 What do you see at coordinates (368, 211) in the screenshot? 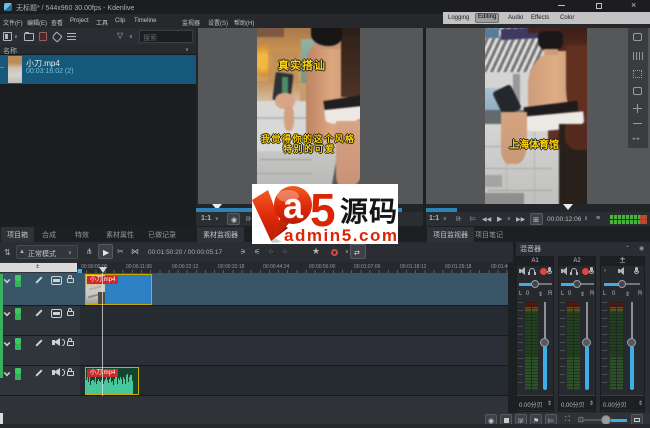
I see `svg-text: 源码` at bounding box center [368, 211].